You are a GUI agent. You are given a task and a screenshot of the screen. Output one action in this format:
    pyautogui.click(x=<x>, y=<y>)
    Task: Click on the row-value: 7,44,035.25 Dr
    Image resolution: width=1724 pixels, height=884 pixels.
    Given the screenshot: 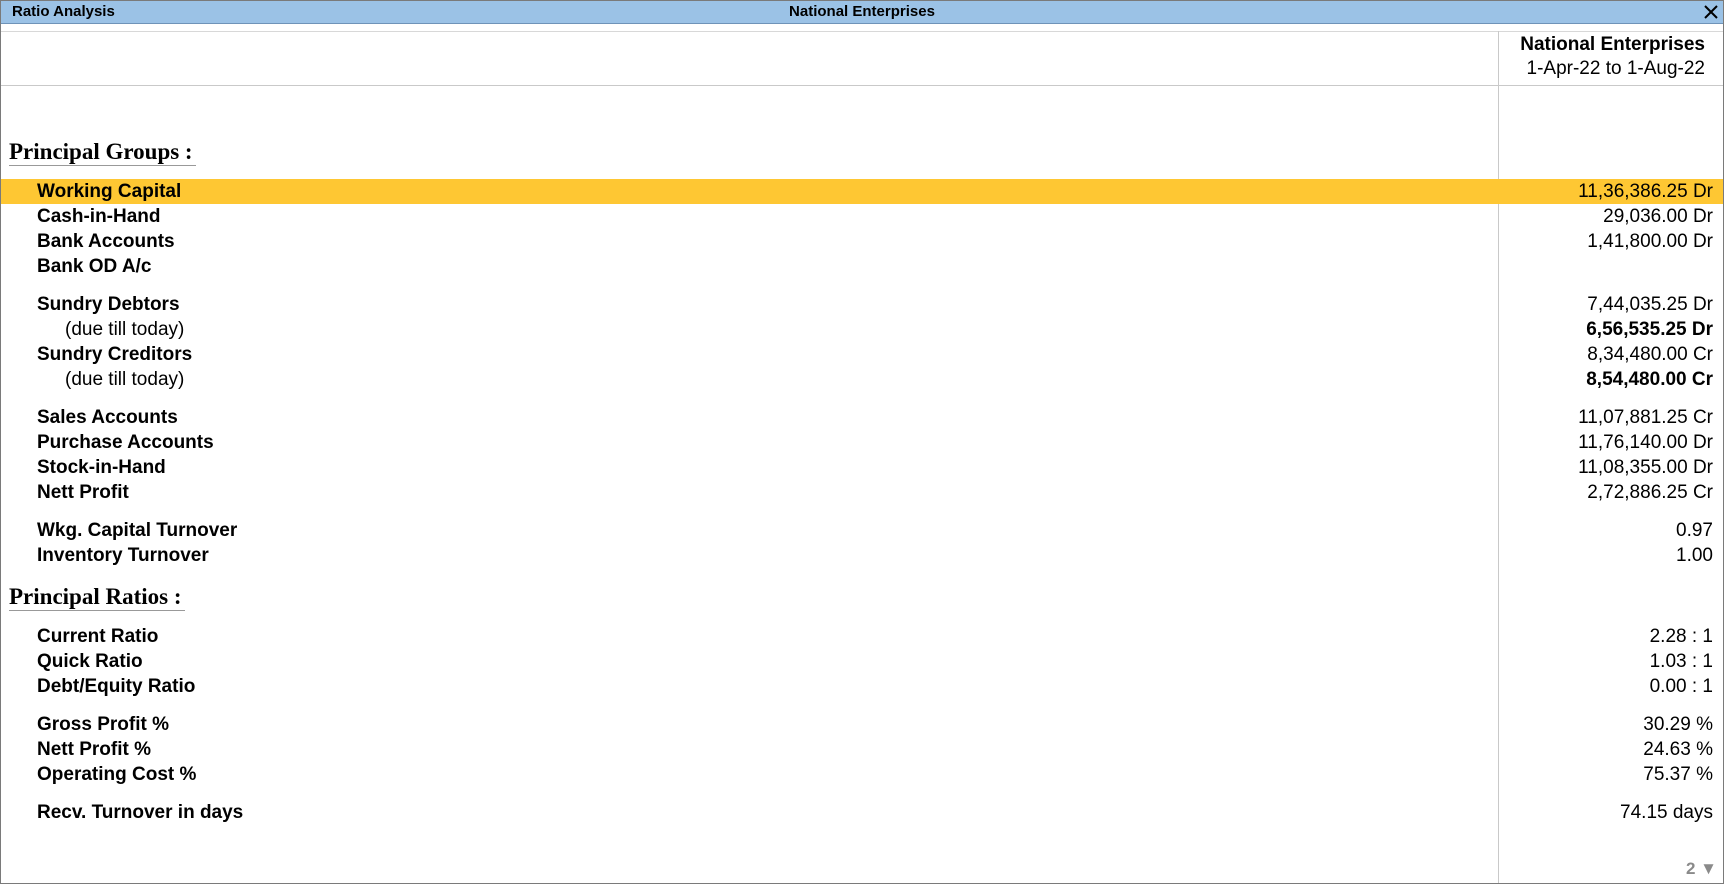 What is the action you would take?
    pyautogui.click(x=1650, y=304)
    